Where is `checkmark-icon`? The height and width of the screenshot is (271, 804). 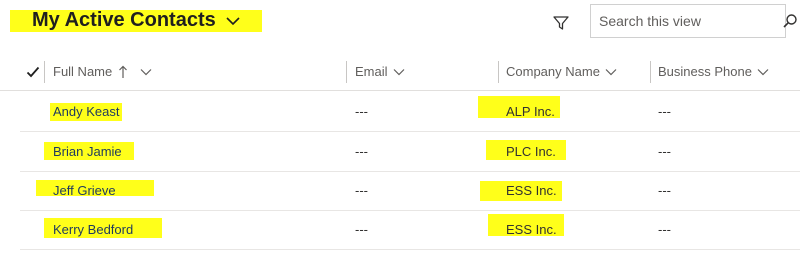
checkmark-icon is located at coordinates (33, 72).